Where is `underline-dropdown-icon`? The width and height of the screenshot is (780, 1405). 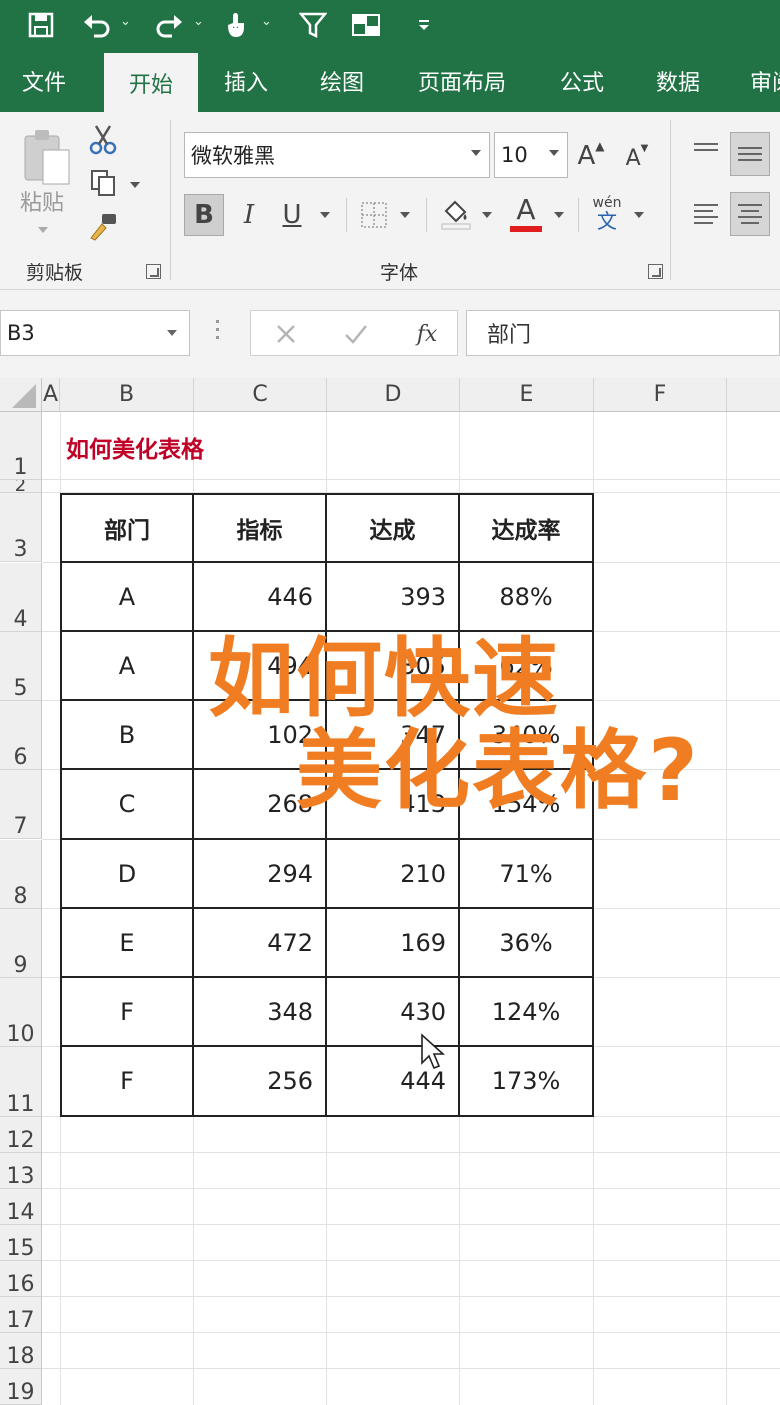 underline-dropdown-icon is located at coordinates (325, 215).